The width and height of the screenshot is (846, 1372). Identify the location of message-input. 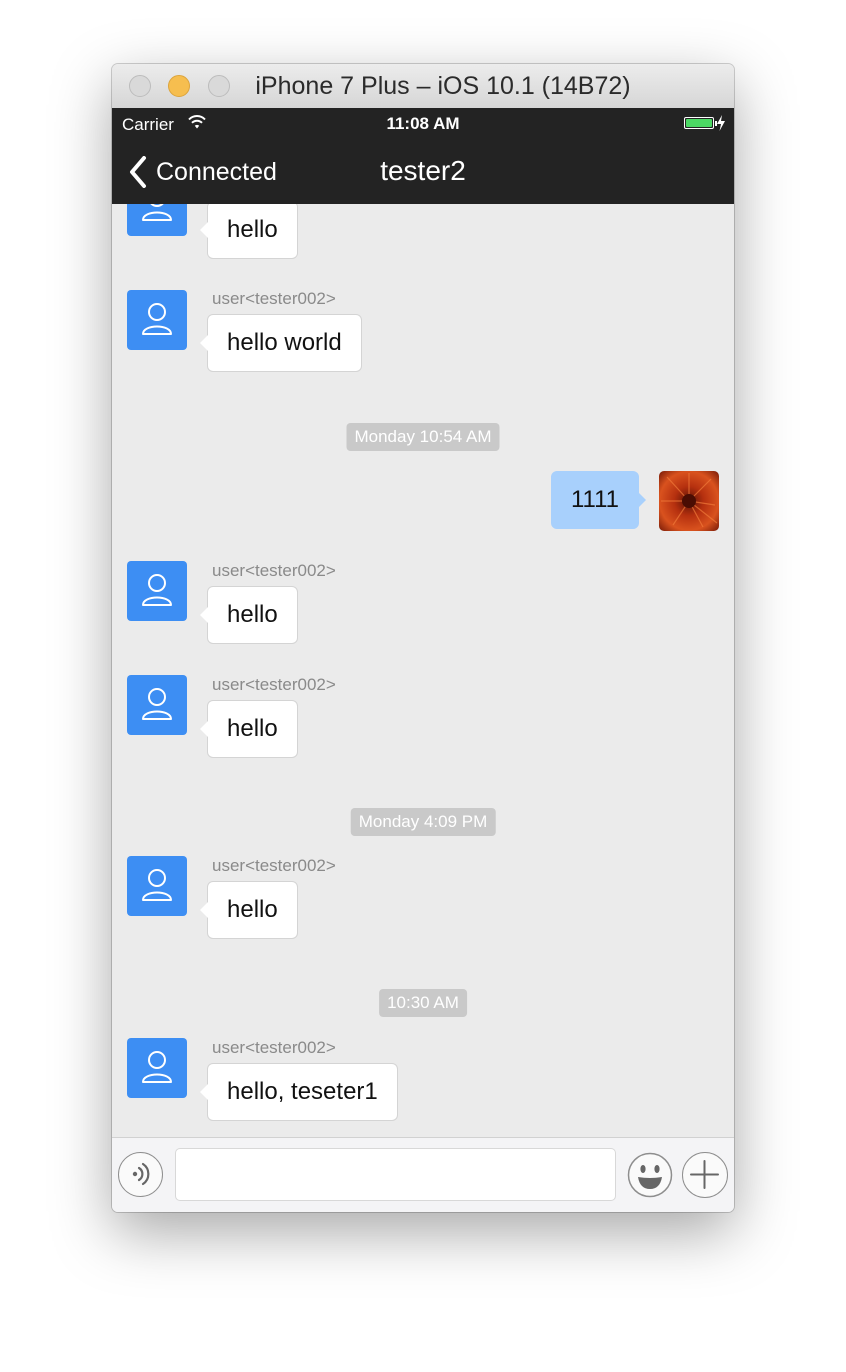
(395, 1174).